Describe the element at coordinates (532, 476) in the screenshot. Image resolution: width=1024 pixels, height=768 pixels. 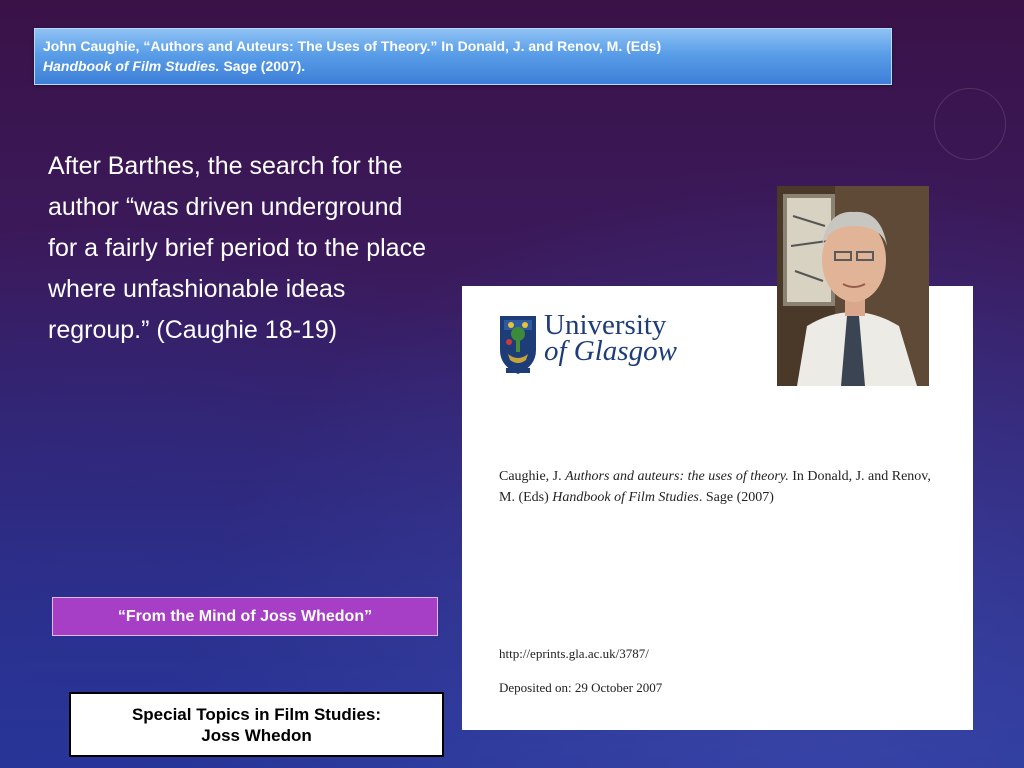
I see `doc-cite-author: Caughie, J.` at that location.